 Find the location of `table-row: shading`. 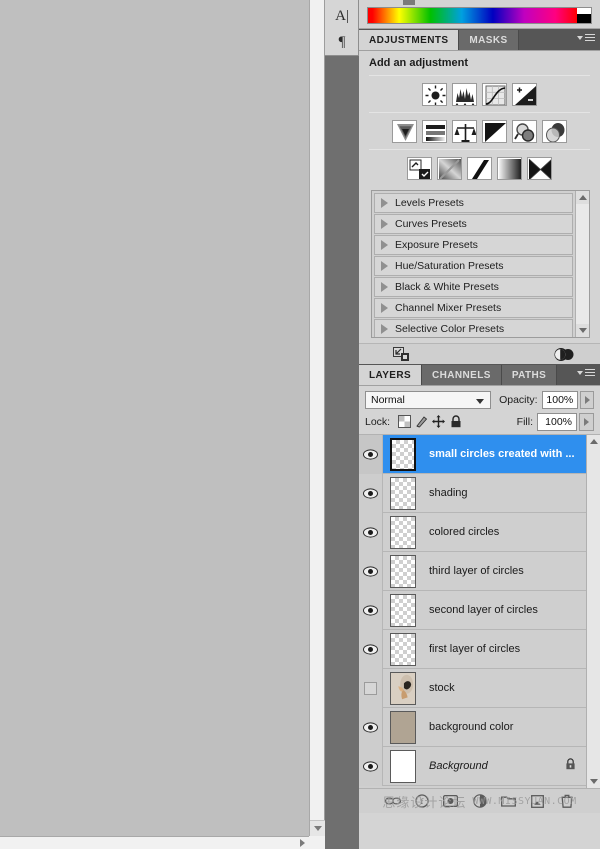

table-row: shading is located at coordinates (472, 493).